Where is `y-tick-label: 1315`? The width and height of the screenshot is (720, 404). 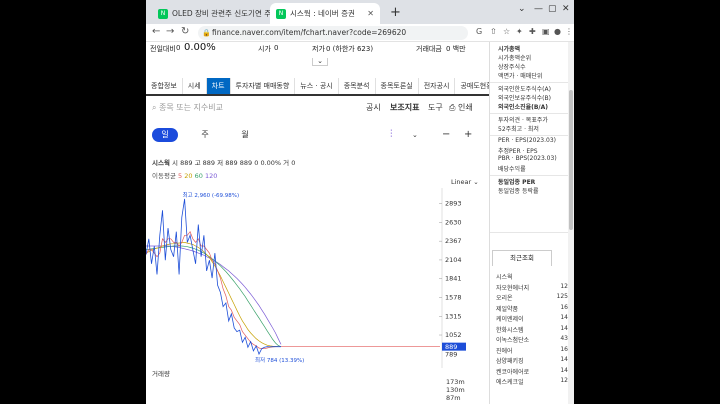
y-tick-label: 1315 is located at coordinates (453, 316).